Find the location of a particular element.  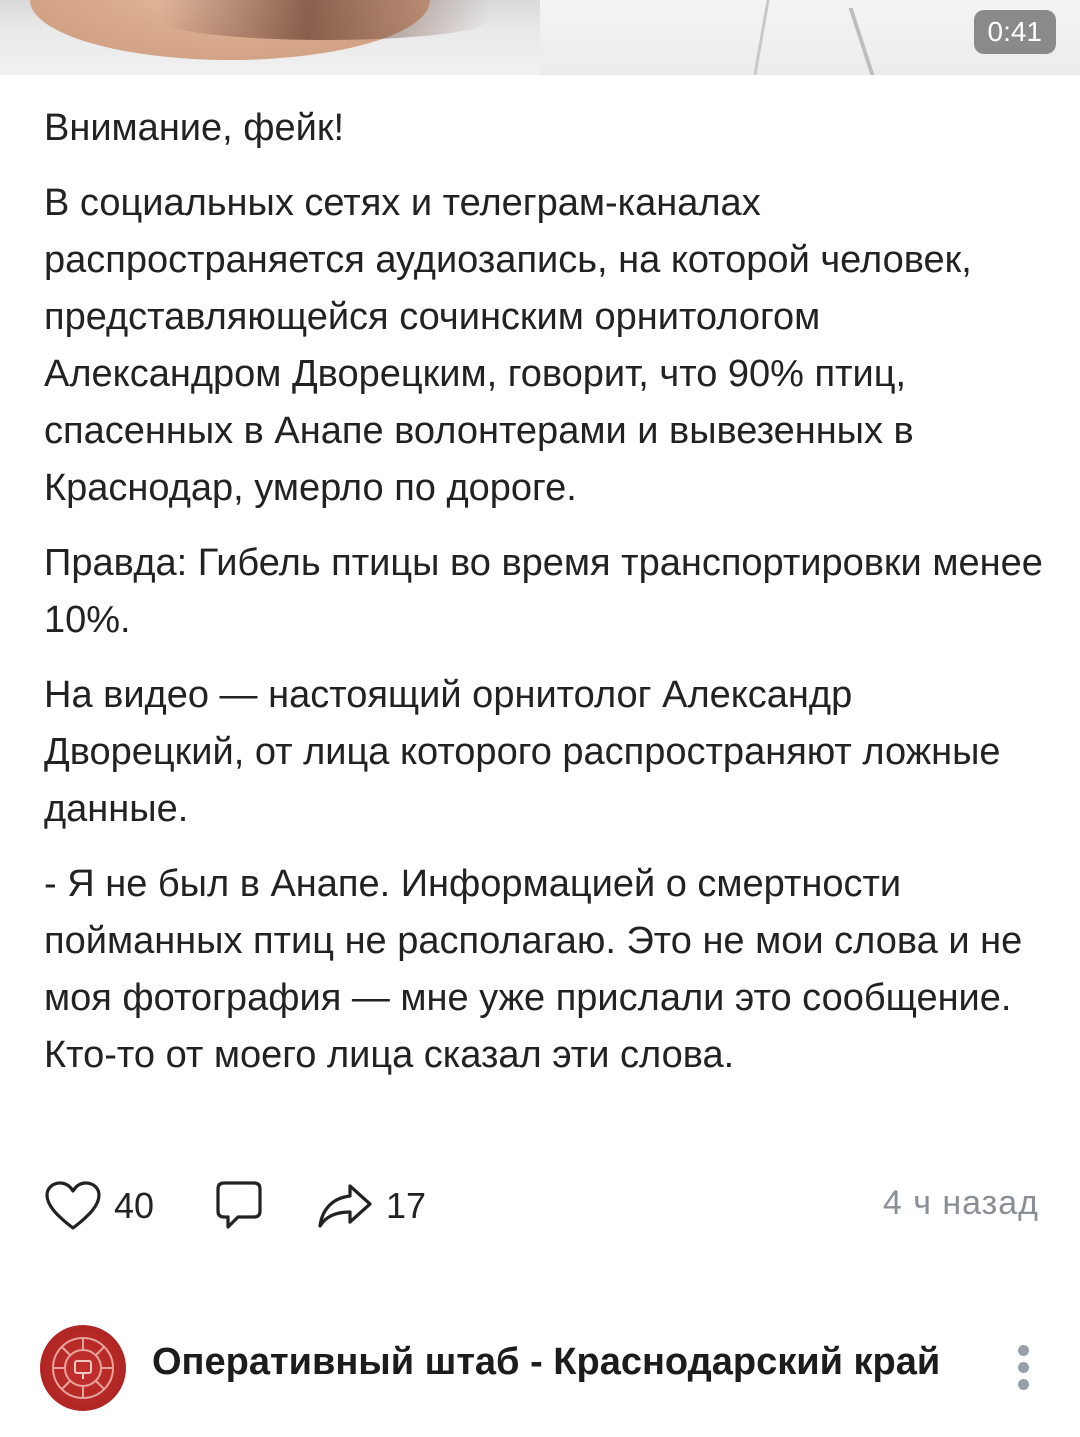

heart-icon is located at coordinates (73, 1206).